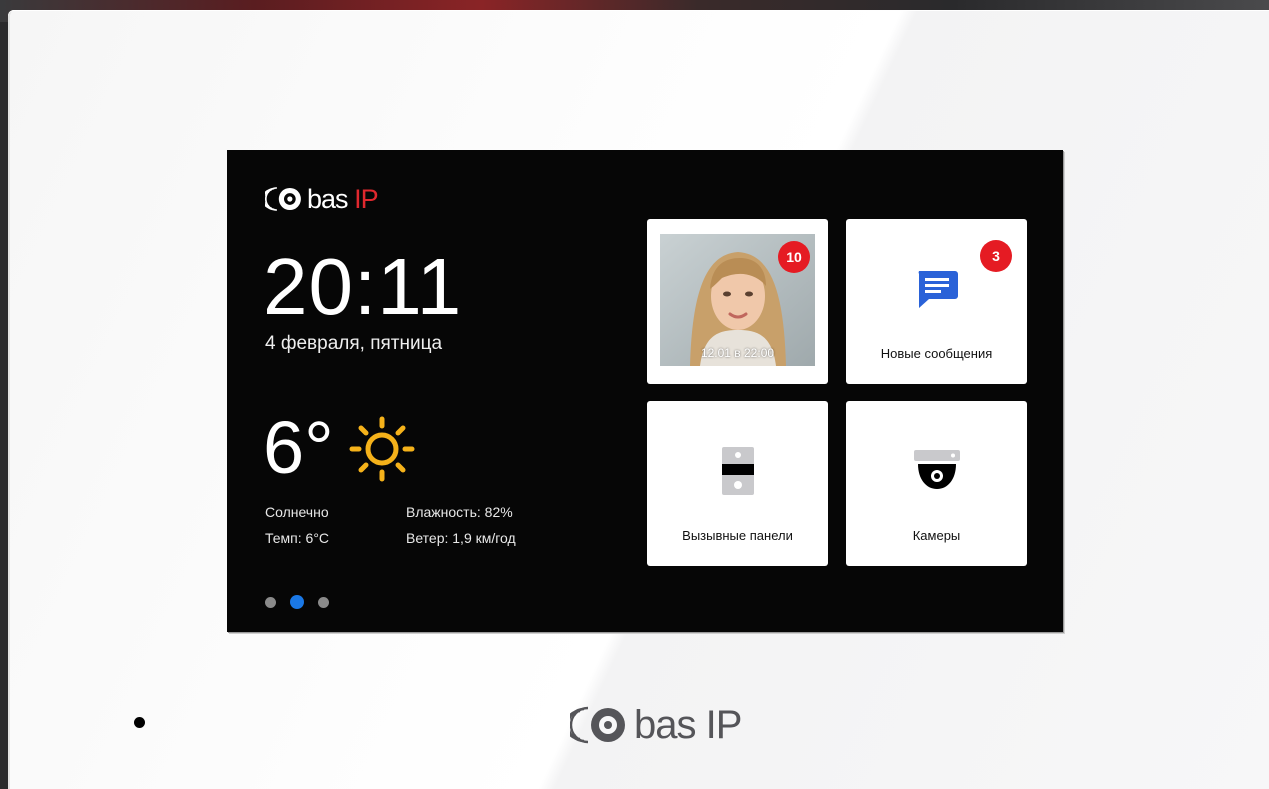  I want to click on device-logo: bas IP, so click(656, 725).